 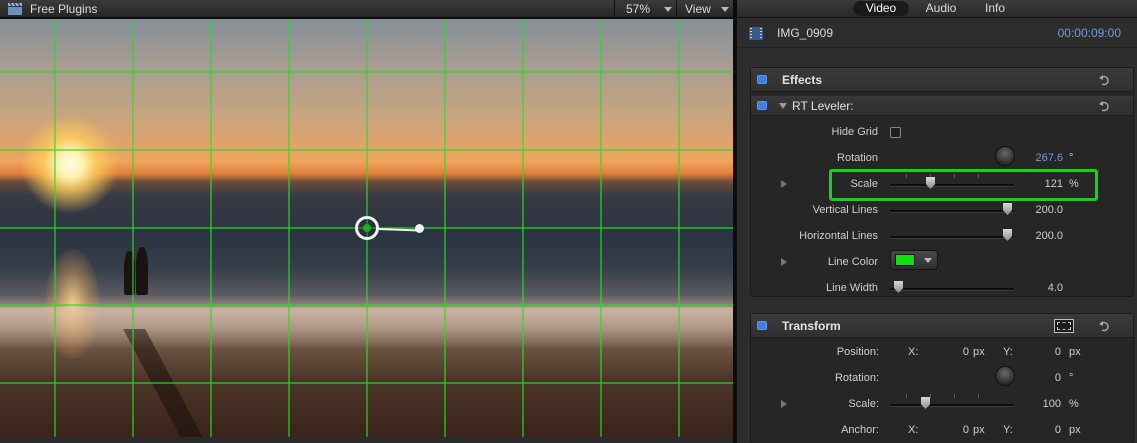 What do you see at coordinates (1074, 184) in the screenshot?
I see `scale-unit: %` at bounding box center [1074, 184].